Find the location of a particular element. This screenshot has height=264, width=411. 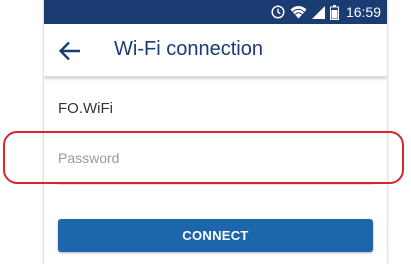

signal-icon is located at coordinates (318, 12).